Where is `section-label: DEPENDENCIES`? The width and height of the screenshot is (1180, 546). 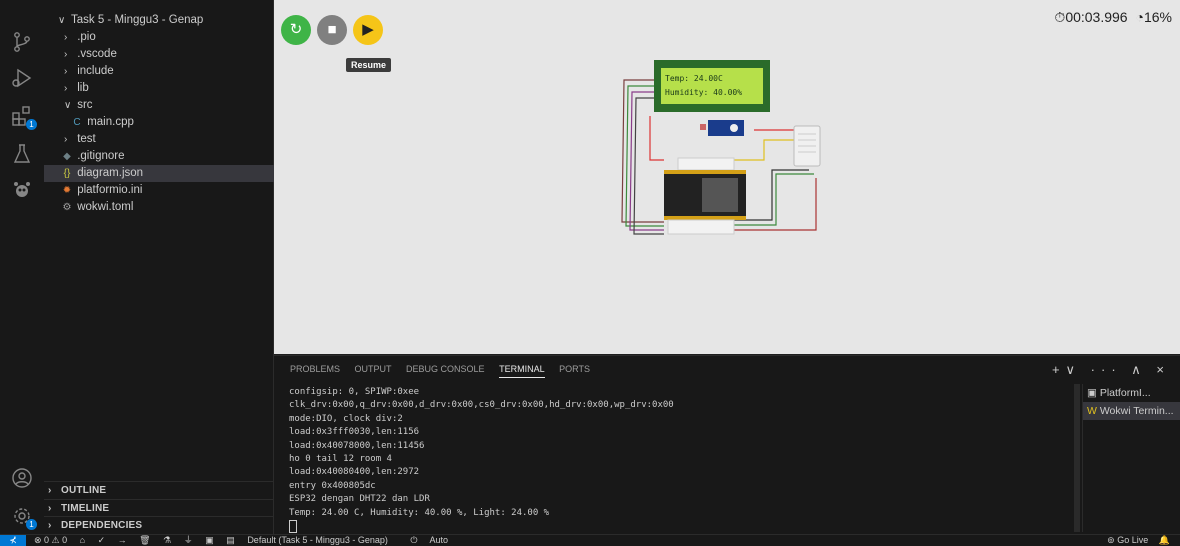 section-label: DEPENDENCIES is located at coordinates (101, 525).